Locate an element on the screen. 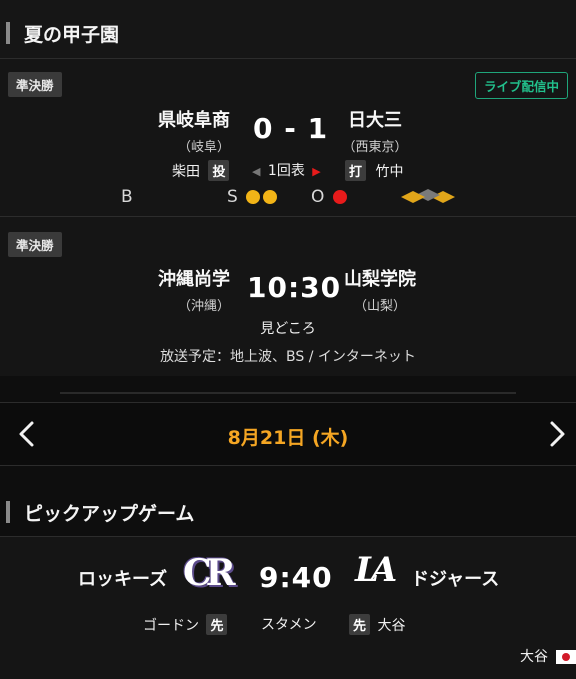 The width and height of the screenshot is (576, 679). section-title: ピックアップゲーム is located at coordinates (109, 513).